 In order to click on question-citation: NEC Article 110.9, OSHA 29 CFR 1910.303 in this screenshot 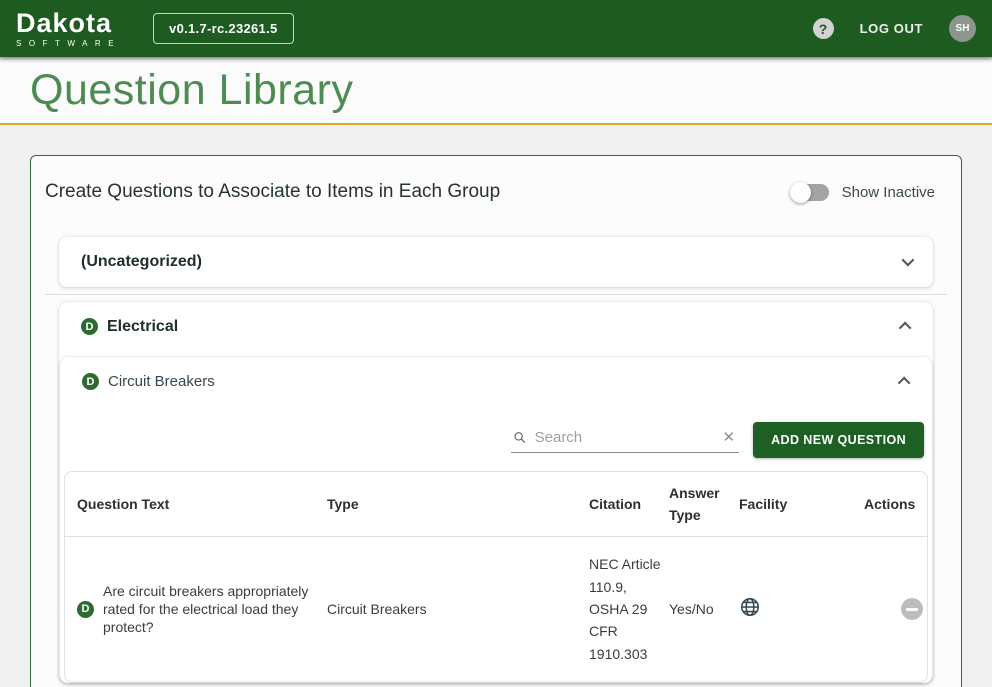, I will do `click(625, 609)`.